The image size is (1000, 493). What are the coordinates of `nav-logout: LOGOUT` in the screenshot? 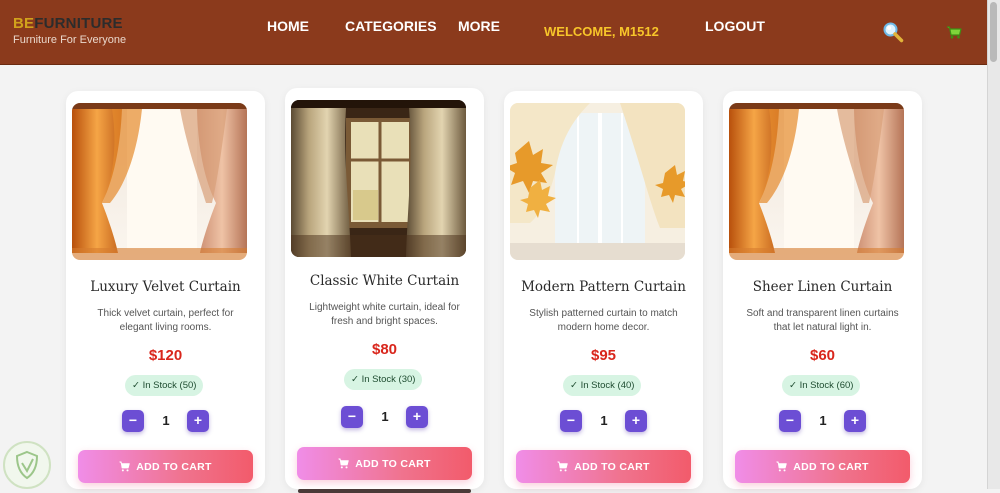 It's located at (735, 26).